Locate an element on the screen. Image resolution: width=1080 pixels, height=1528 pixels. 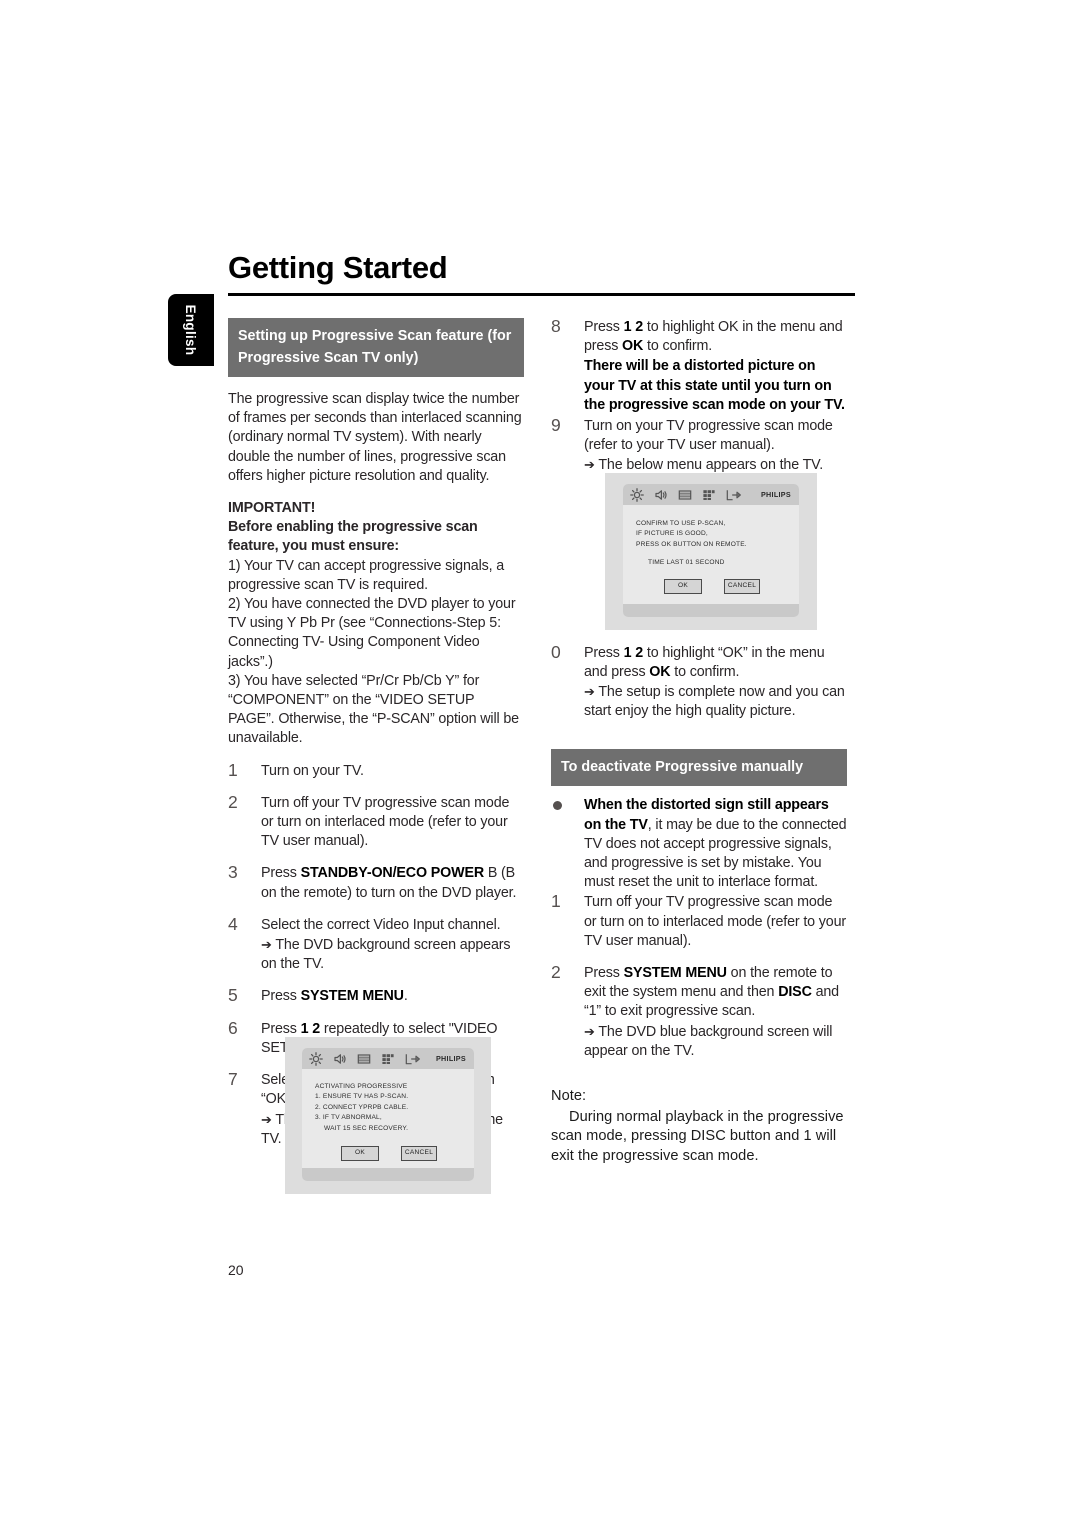
step-1: 1 Turn on your TV. is located at coordinates (376, 770).